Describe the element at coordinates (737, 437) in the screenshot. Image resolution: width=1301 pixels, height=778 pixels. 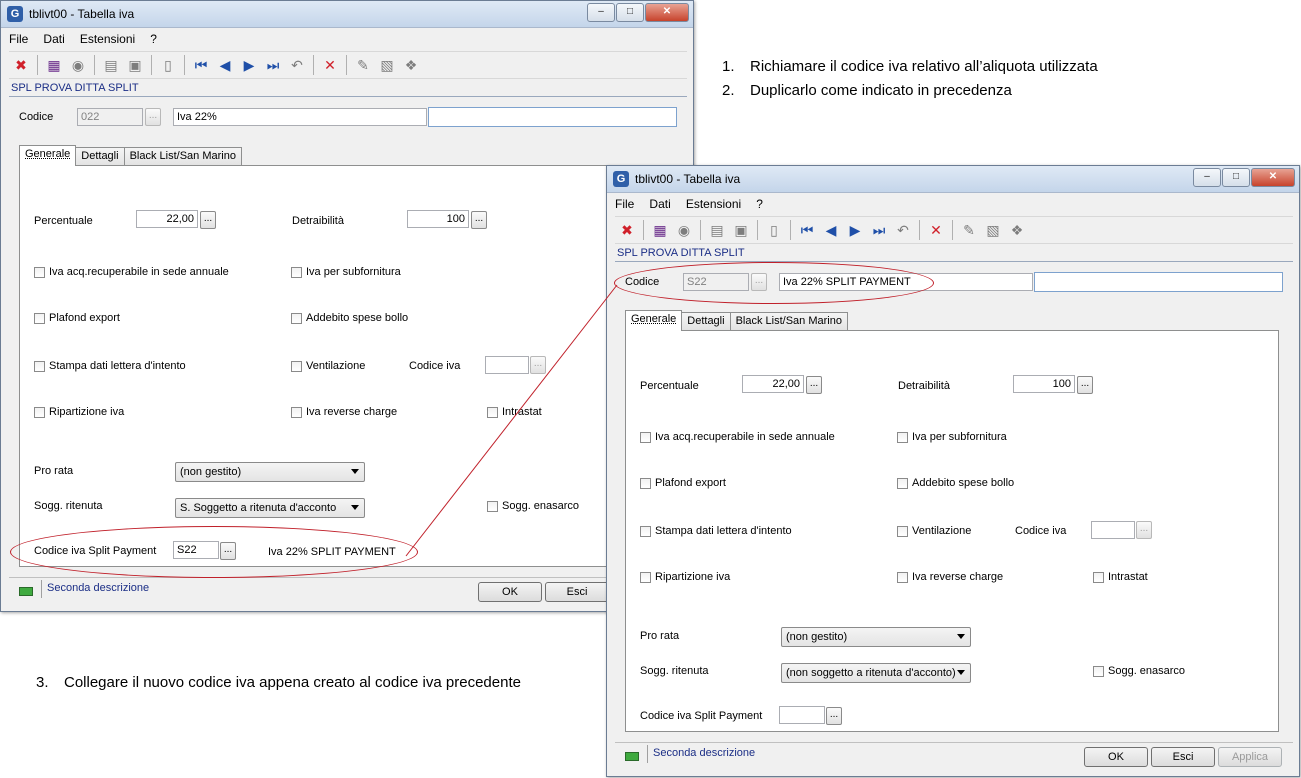
I see `iva-acq-checkbox: Iva acq.recuperabile in sede annuale` at that location.